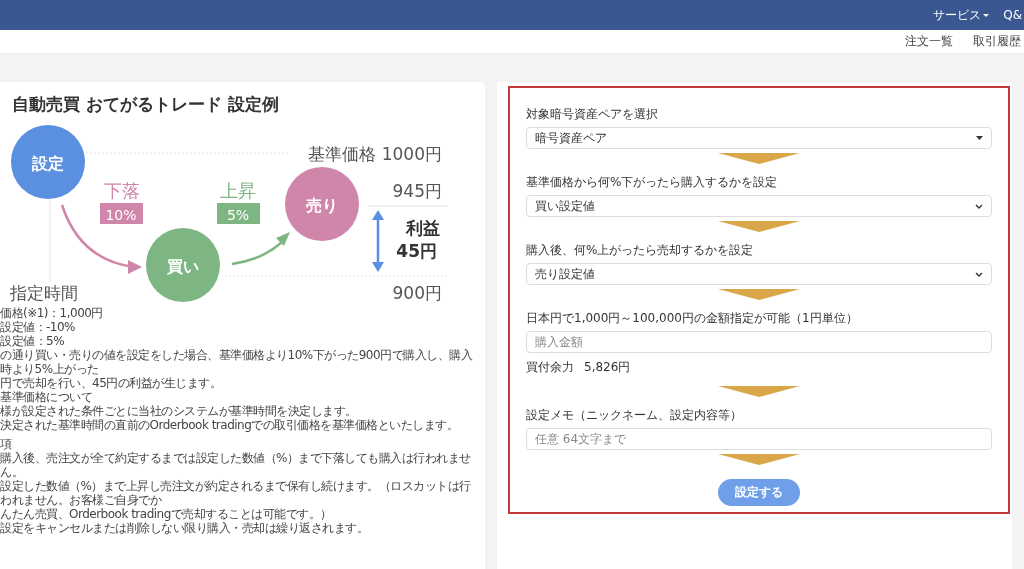 The width and height of the screenshot is (1024, 569). I want to click on sell-price: 945円, so click(417, 191).